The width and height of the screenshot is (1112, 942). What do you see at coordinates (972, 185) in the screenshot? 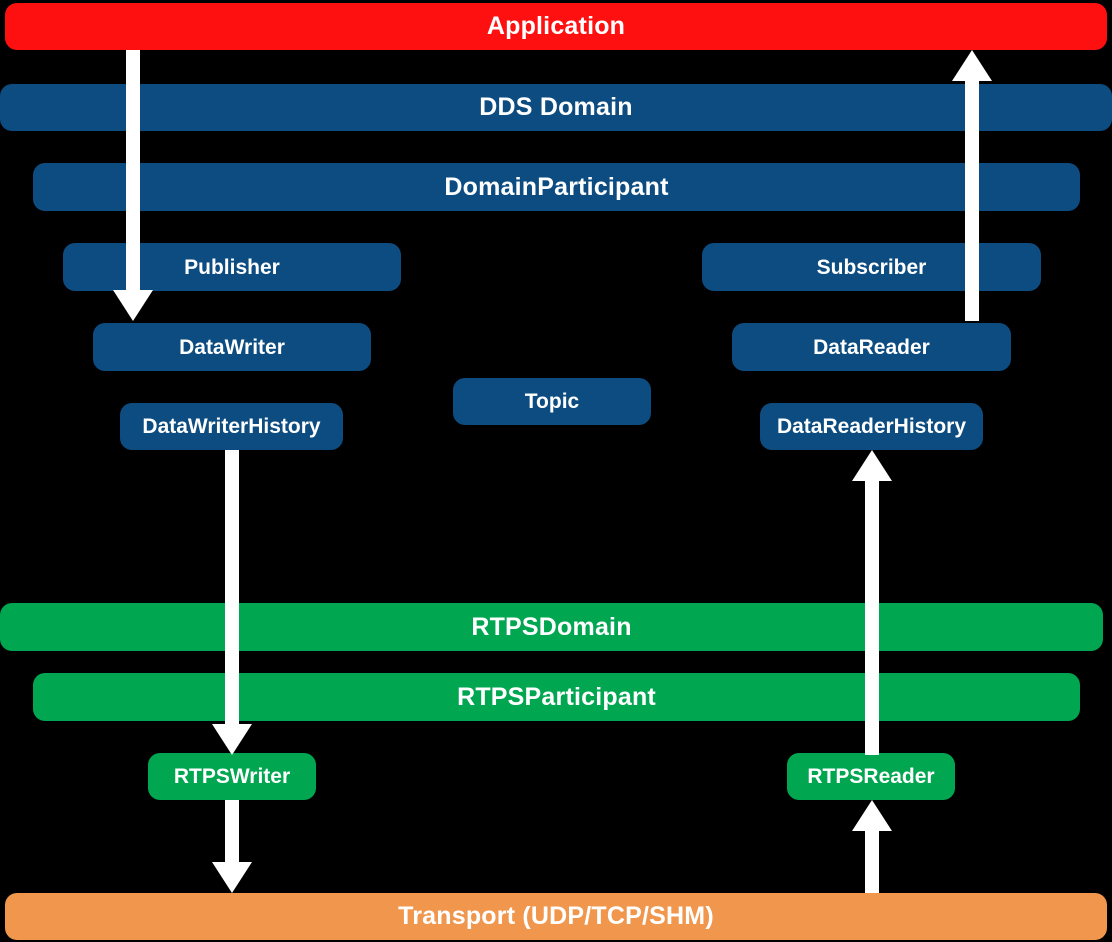
I see `arrow-datareader-to-application` at bounding box center [972, 185].